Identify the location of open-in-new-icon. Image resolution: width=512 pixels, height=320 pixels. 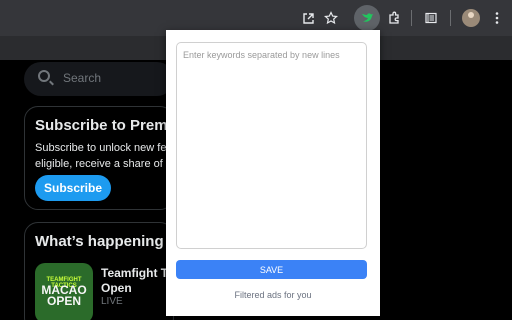
(308, 18).